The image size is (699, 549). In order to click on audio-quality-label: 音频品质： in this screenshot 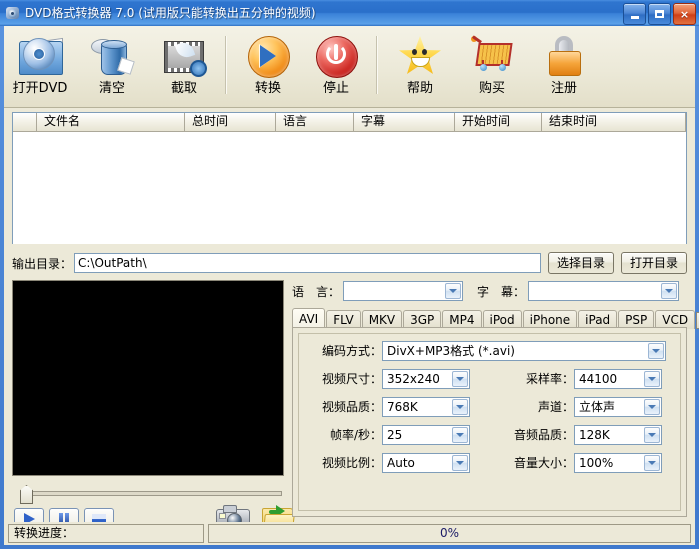, I will do `click(544, 435)`.